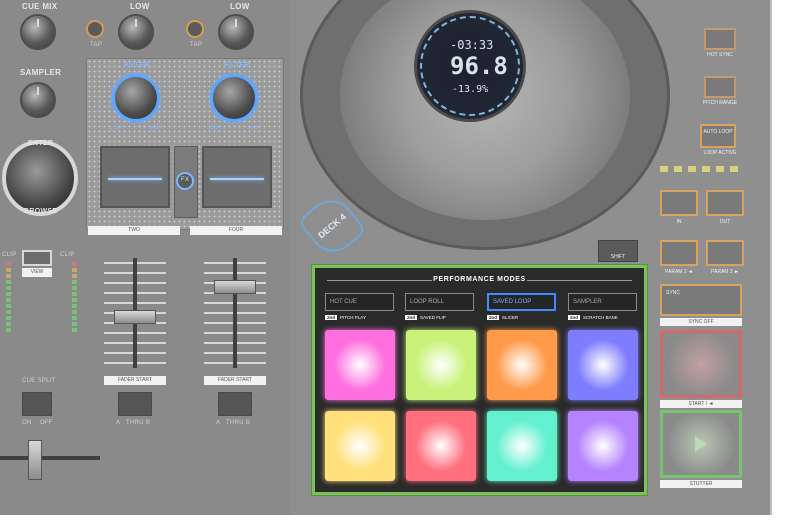 This screenshot has width=800, height=530. What do you see at coordinates (353, 317) in the screenshot?
I see `pitch-play-label: PITCH PLAY` at bounding box center [353, 317].